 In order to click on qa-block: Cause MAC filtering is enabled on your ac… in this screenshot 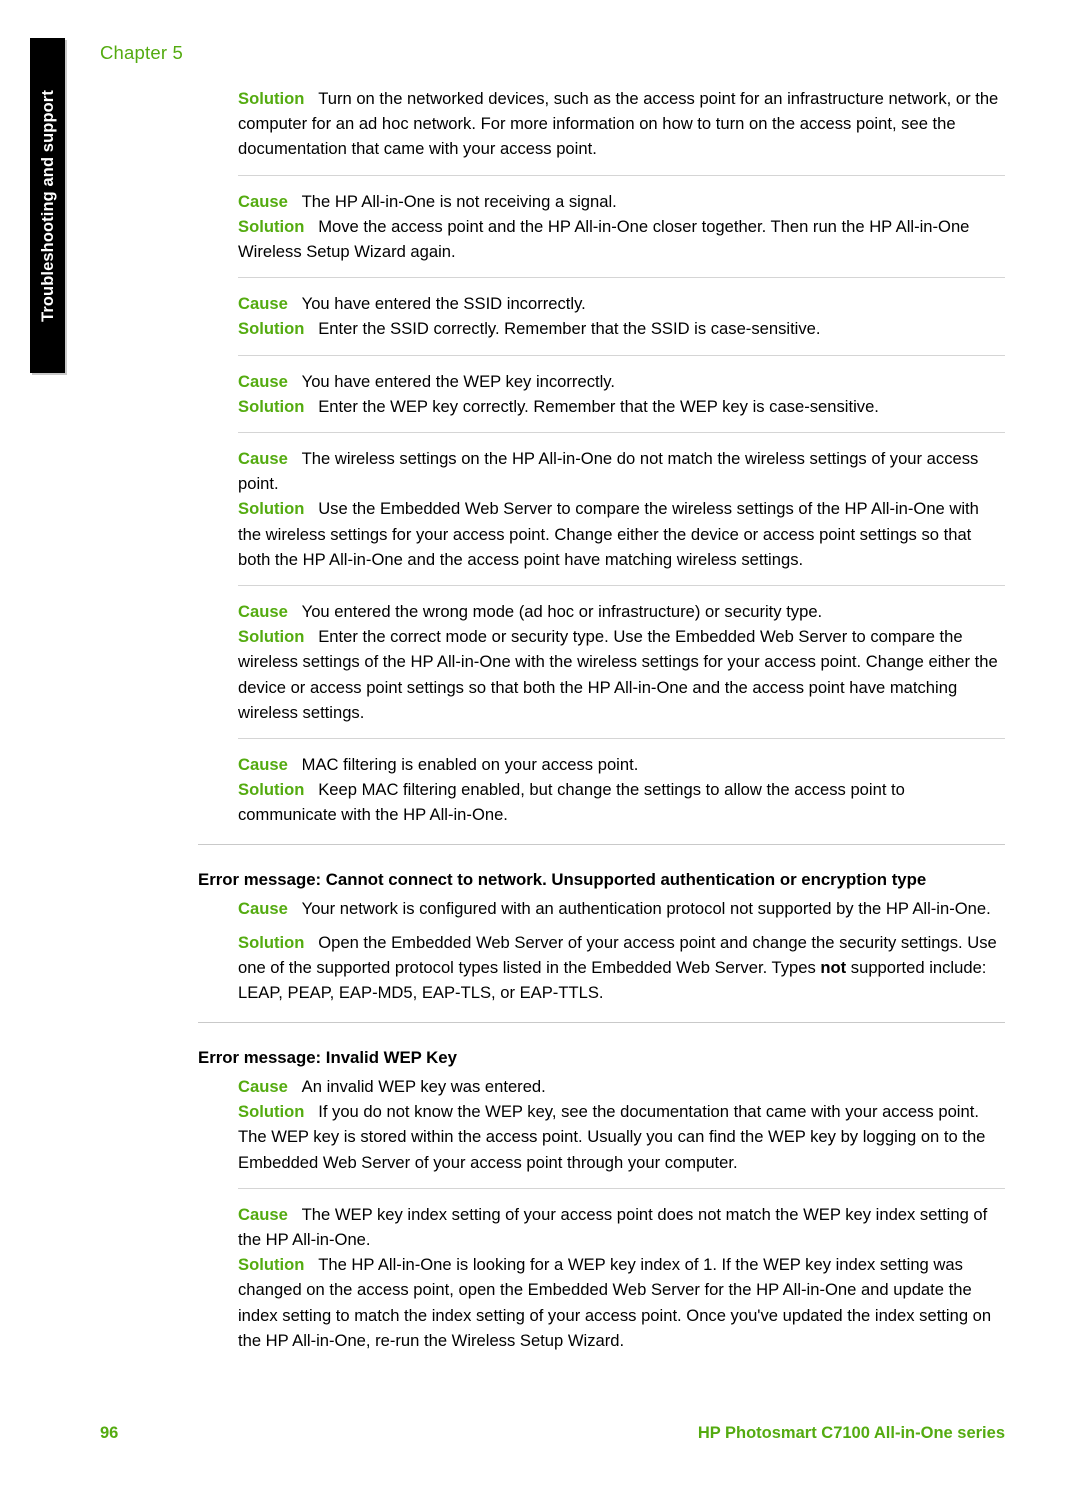, I will do `click(621, 790)`.